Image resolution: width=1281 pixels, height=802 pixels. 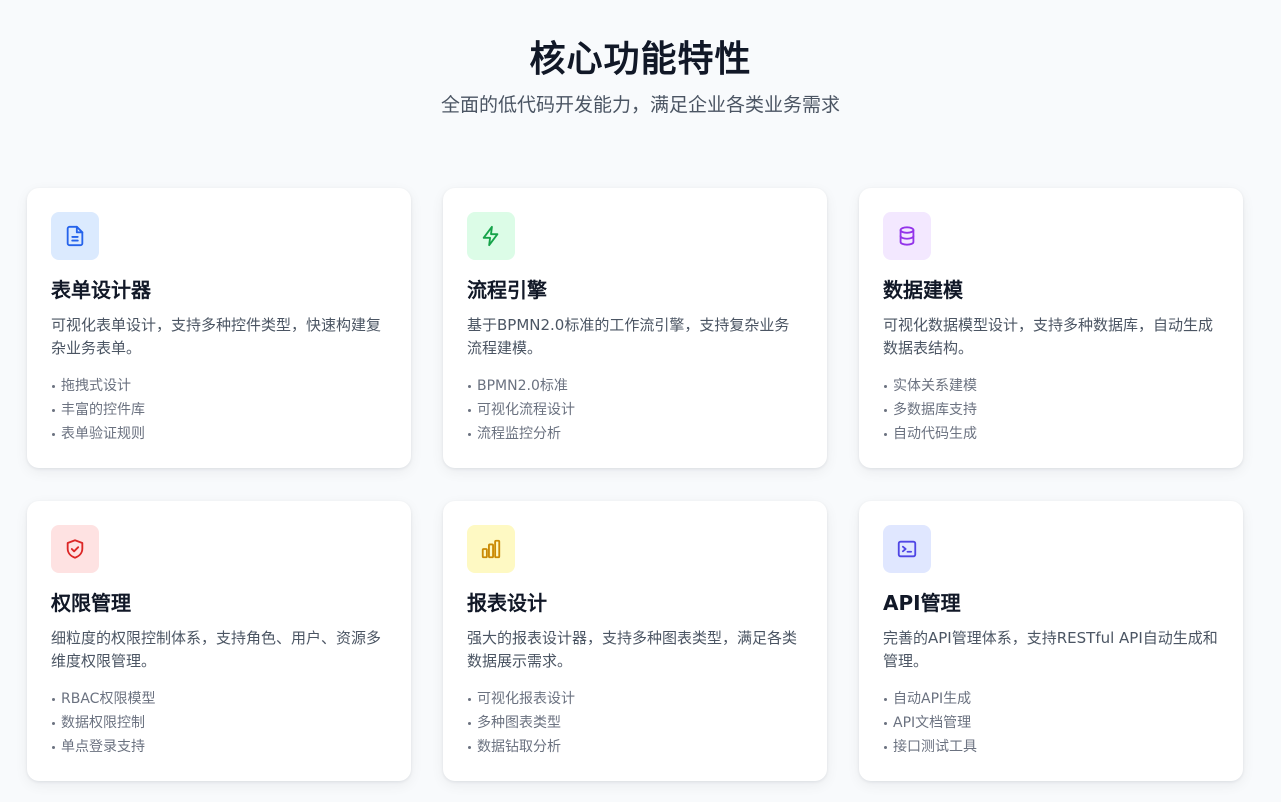 I want to click on card-description: 强大的报表设计器，支持多种图表类型，满足各类数据展示需求。, so click(x=632, y=649).